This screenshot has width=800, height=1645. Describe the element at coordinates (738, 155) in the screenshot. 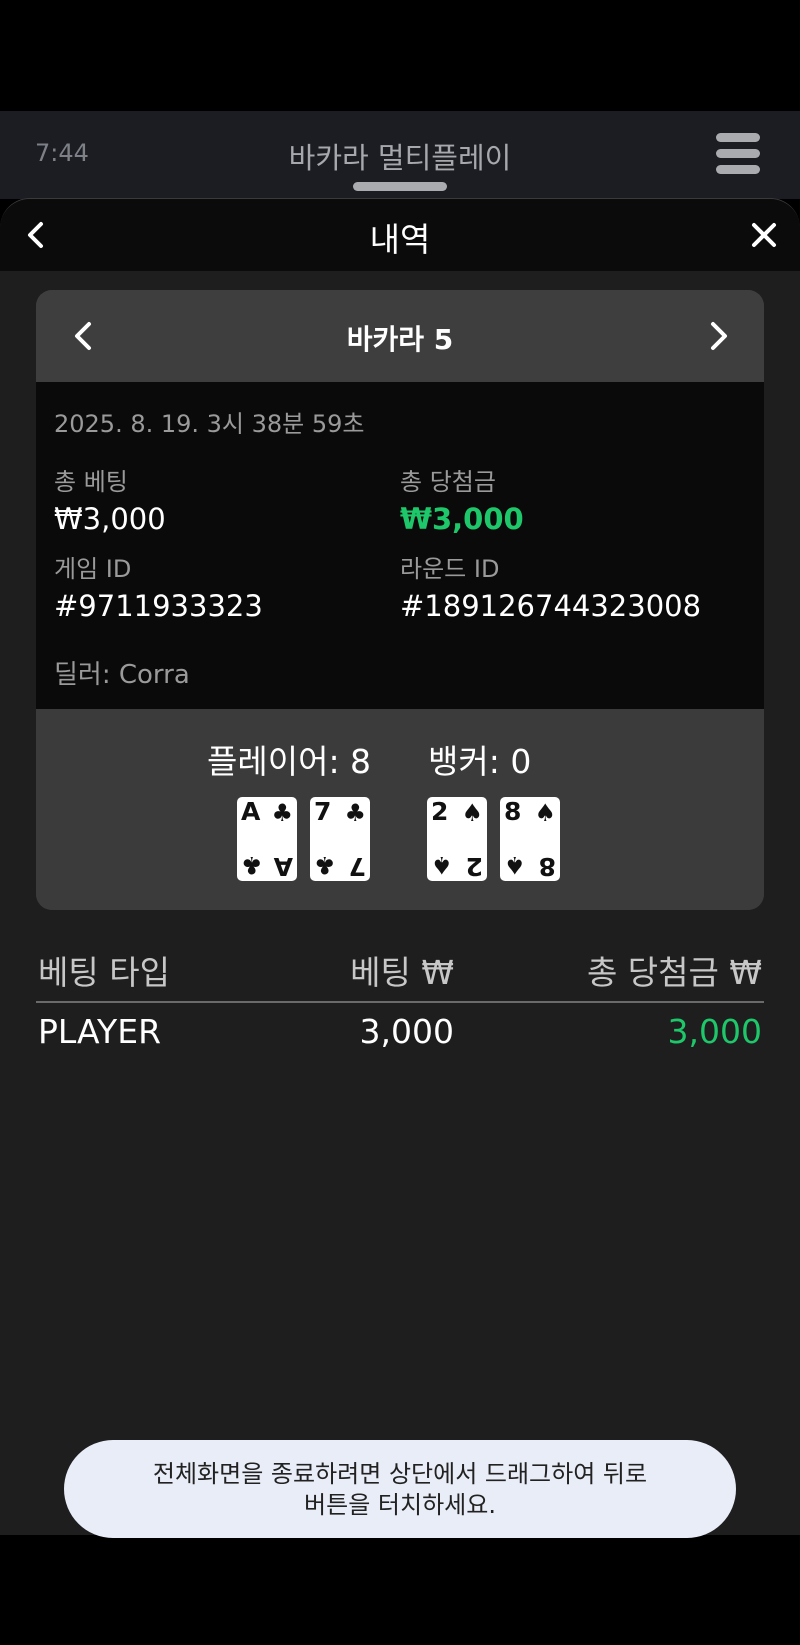

I see `menu-icon` at that location.